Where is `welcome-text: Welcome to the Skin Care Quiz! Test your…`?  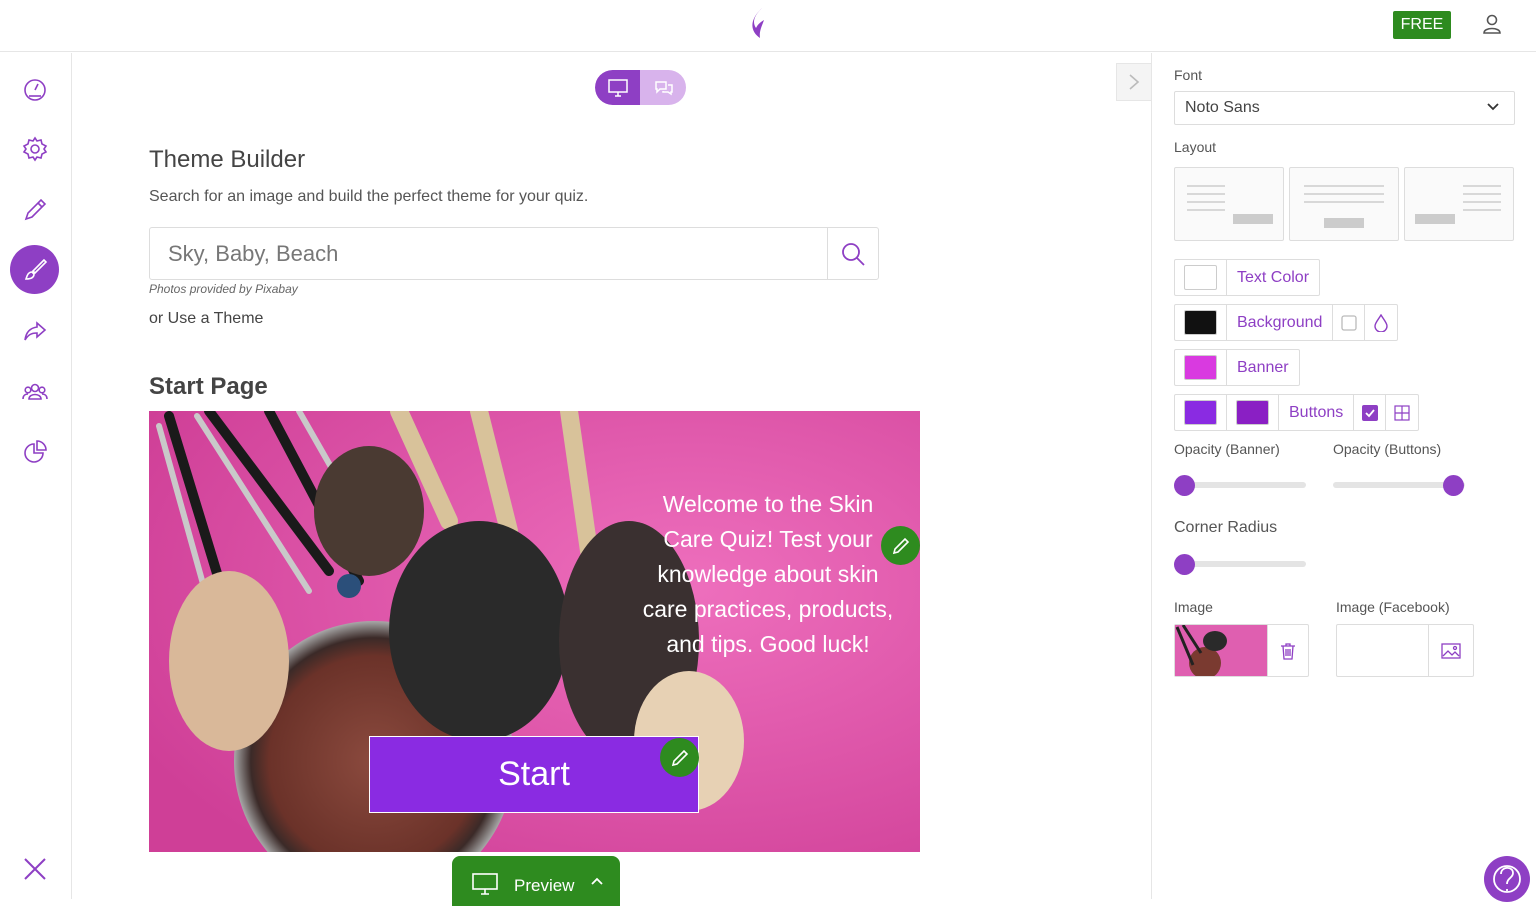 welcome-text: Welcome to the Skin Care Quiz! Test your… is located at coordinates (768, 574).